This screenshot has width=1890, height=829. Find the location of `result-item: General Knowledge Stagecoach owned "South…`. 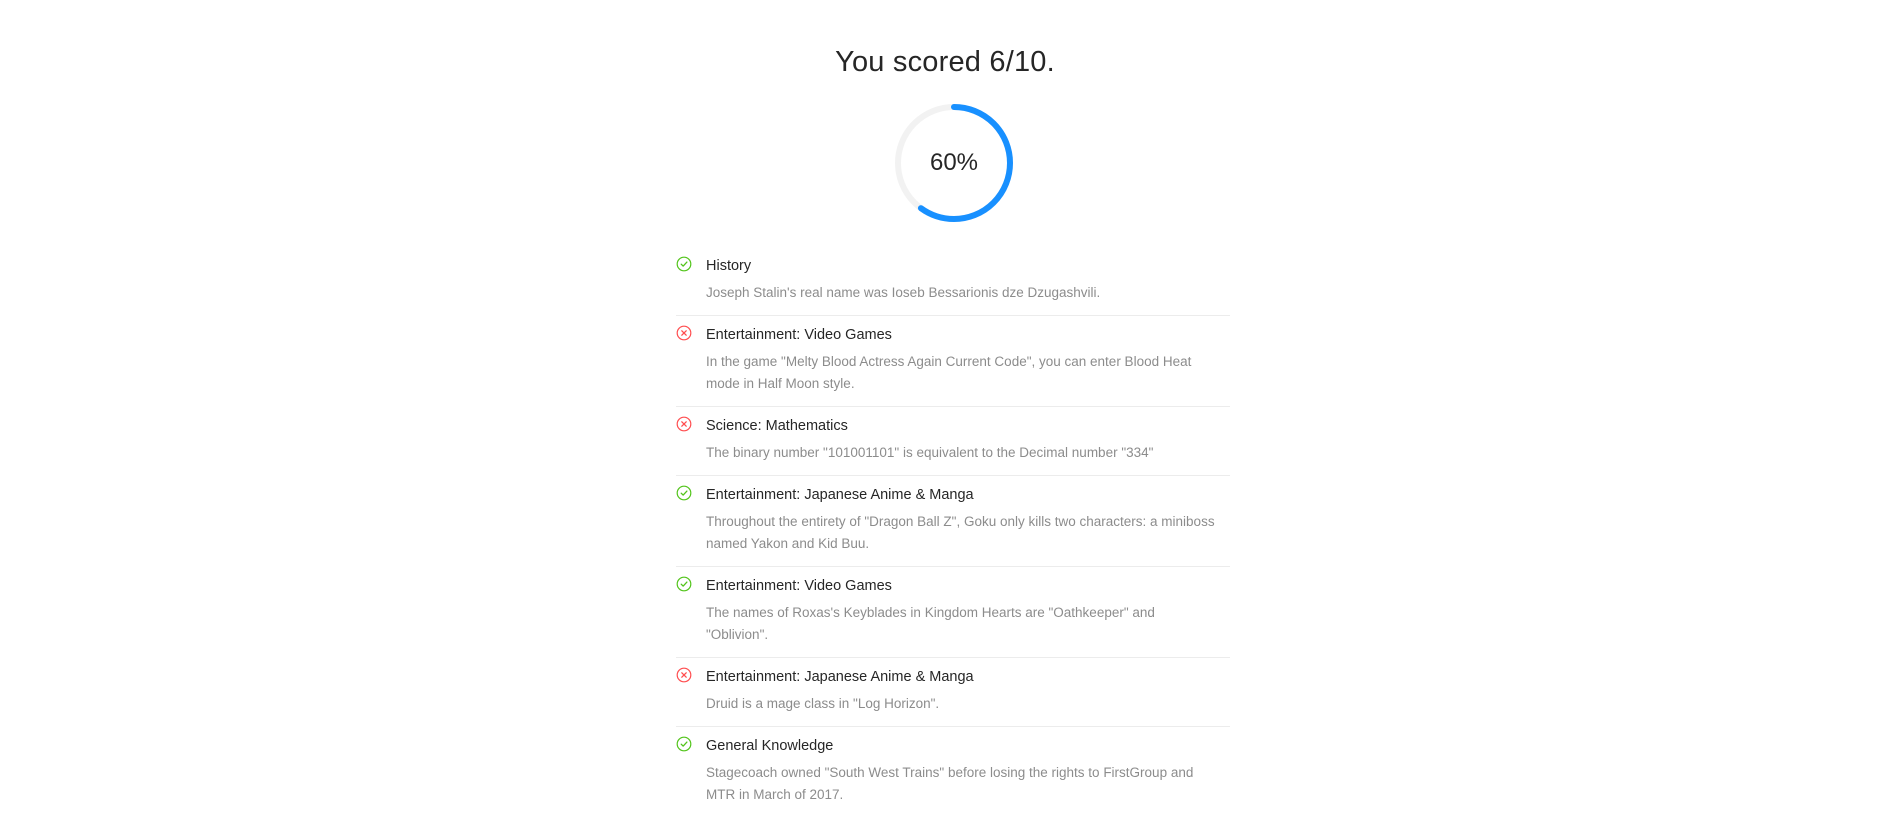

result-item: General Knowledge Stagecoach owned "South… is located at coordinates (953, 772).